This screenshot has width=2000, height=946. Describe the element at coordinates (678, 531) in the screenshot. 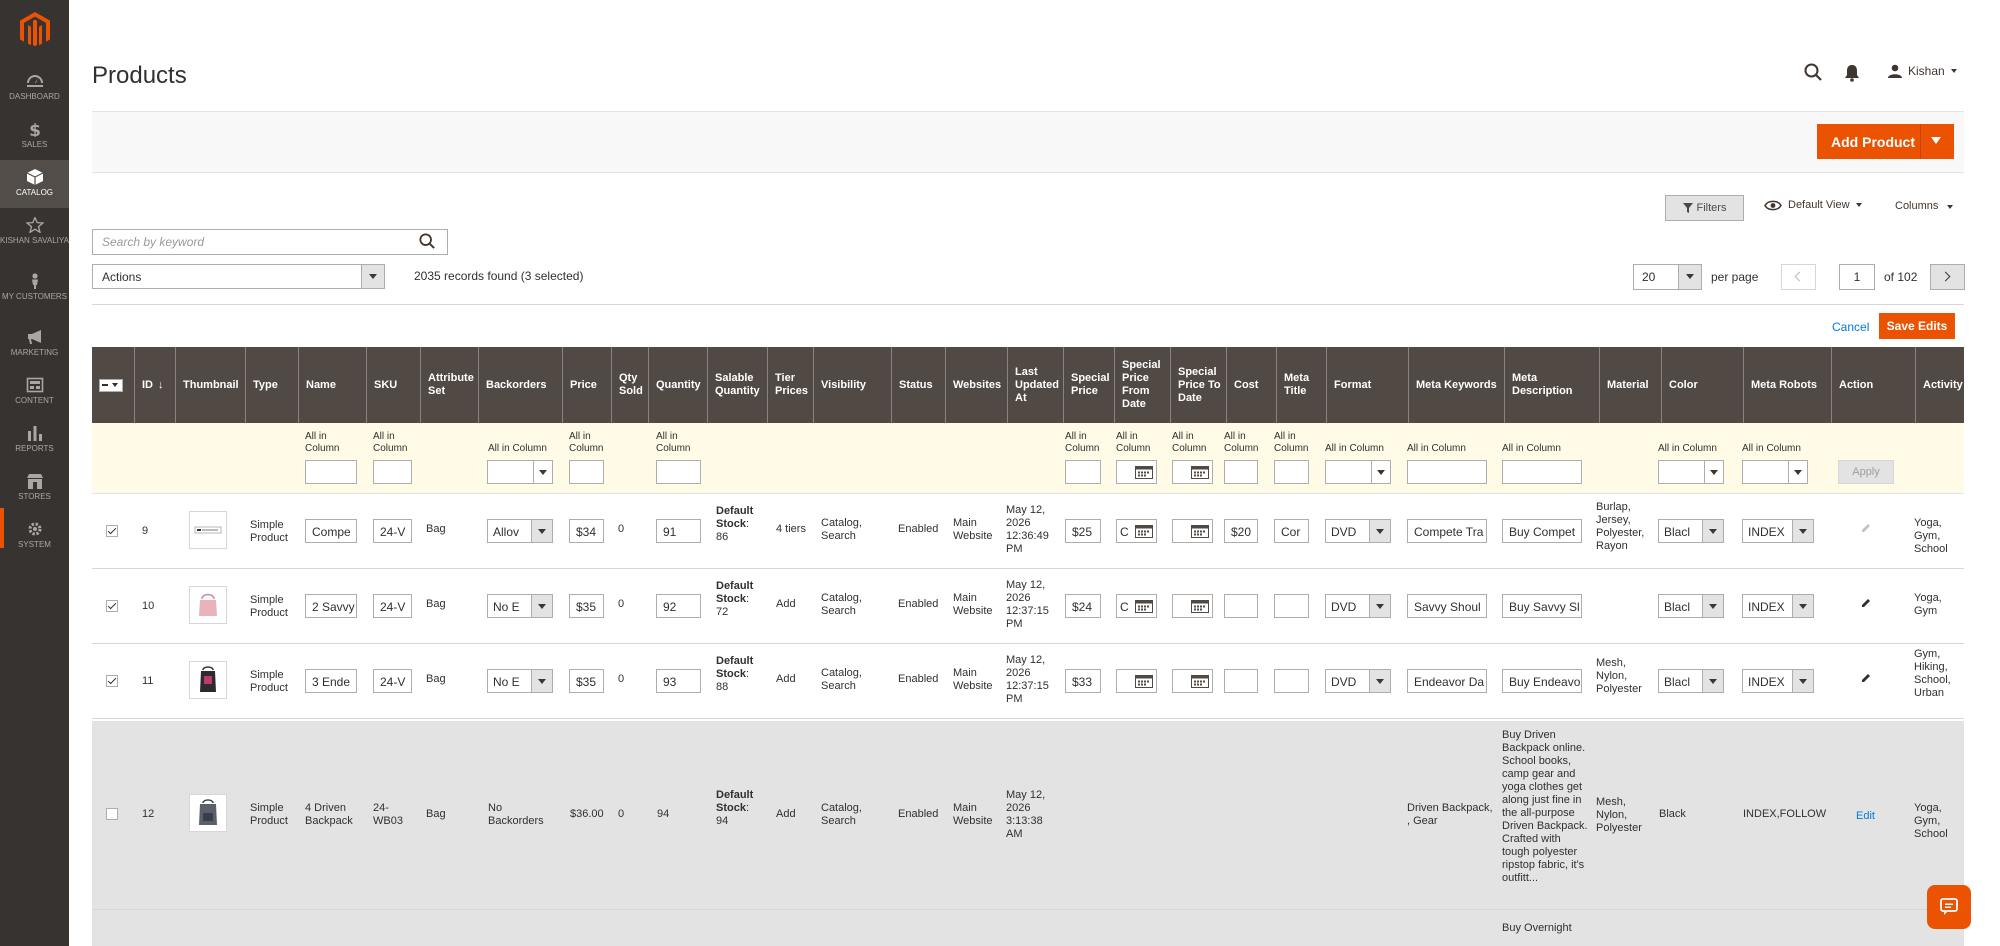

I see `edit-quantity-input: 91` at that location.